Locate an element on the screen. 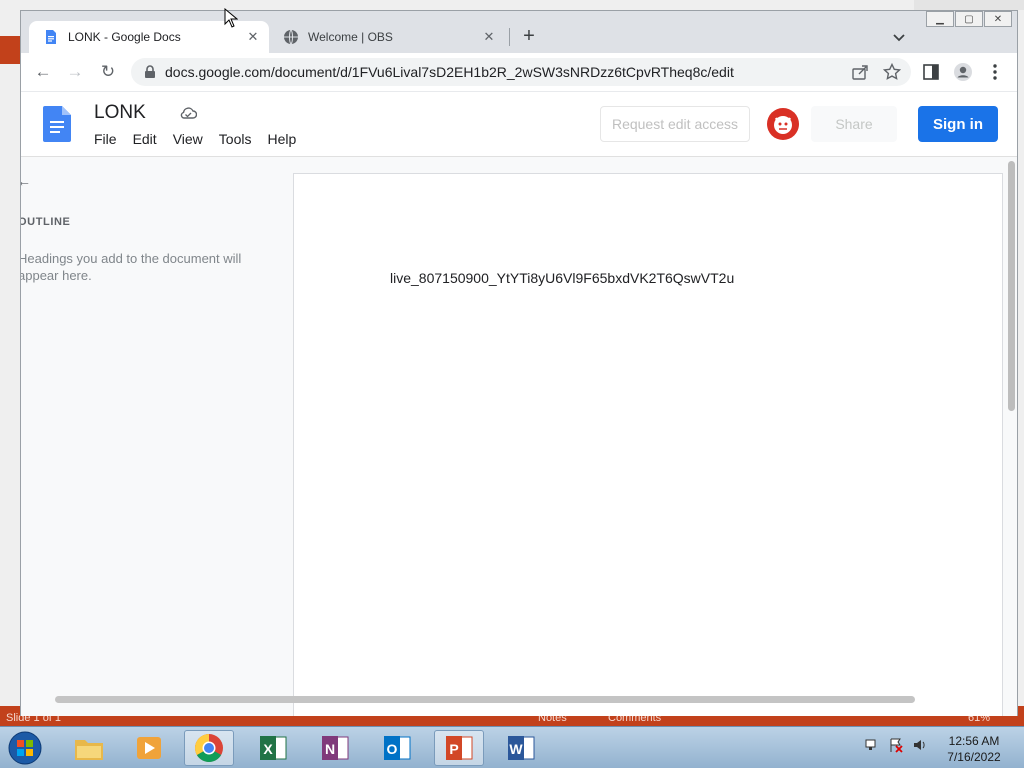 The image size is (1024, 768). close-window-button: ✕ is located at coordinates (998, 19).